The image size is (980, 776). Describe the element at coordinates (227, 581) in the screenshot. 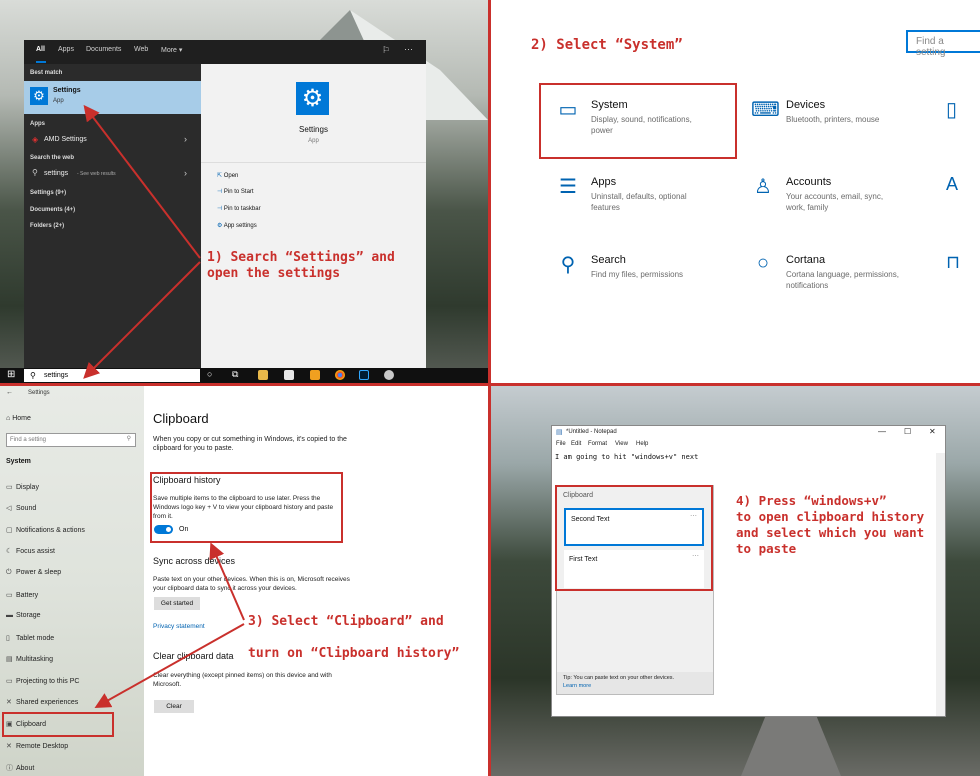

I see `arrow-to-clipboard-history` at that location.